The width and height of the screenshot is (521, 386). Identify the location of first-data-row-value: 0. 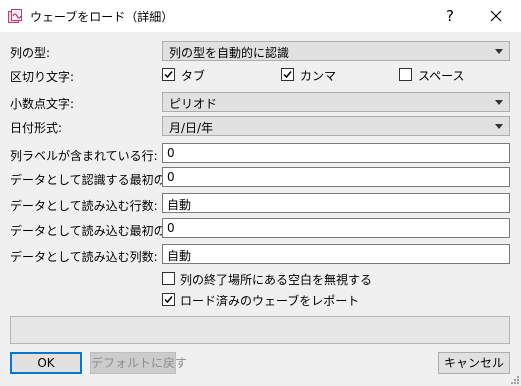
(171, 177).